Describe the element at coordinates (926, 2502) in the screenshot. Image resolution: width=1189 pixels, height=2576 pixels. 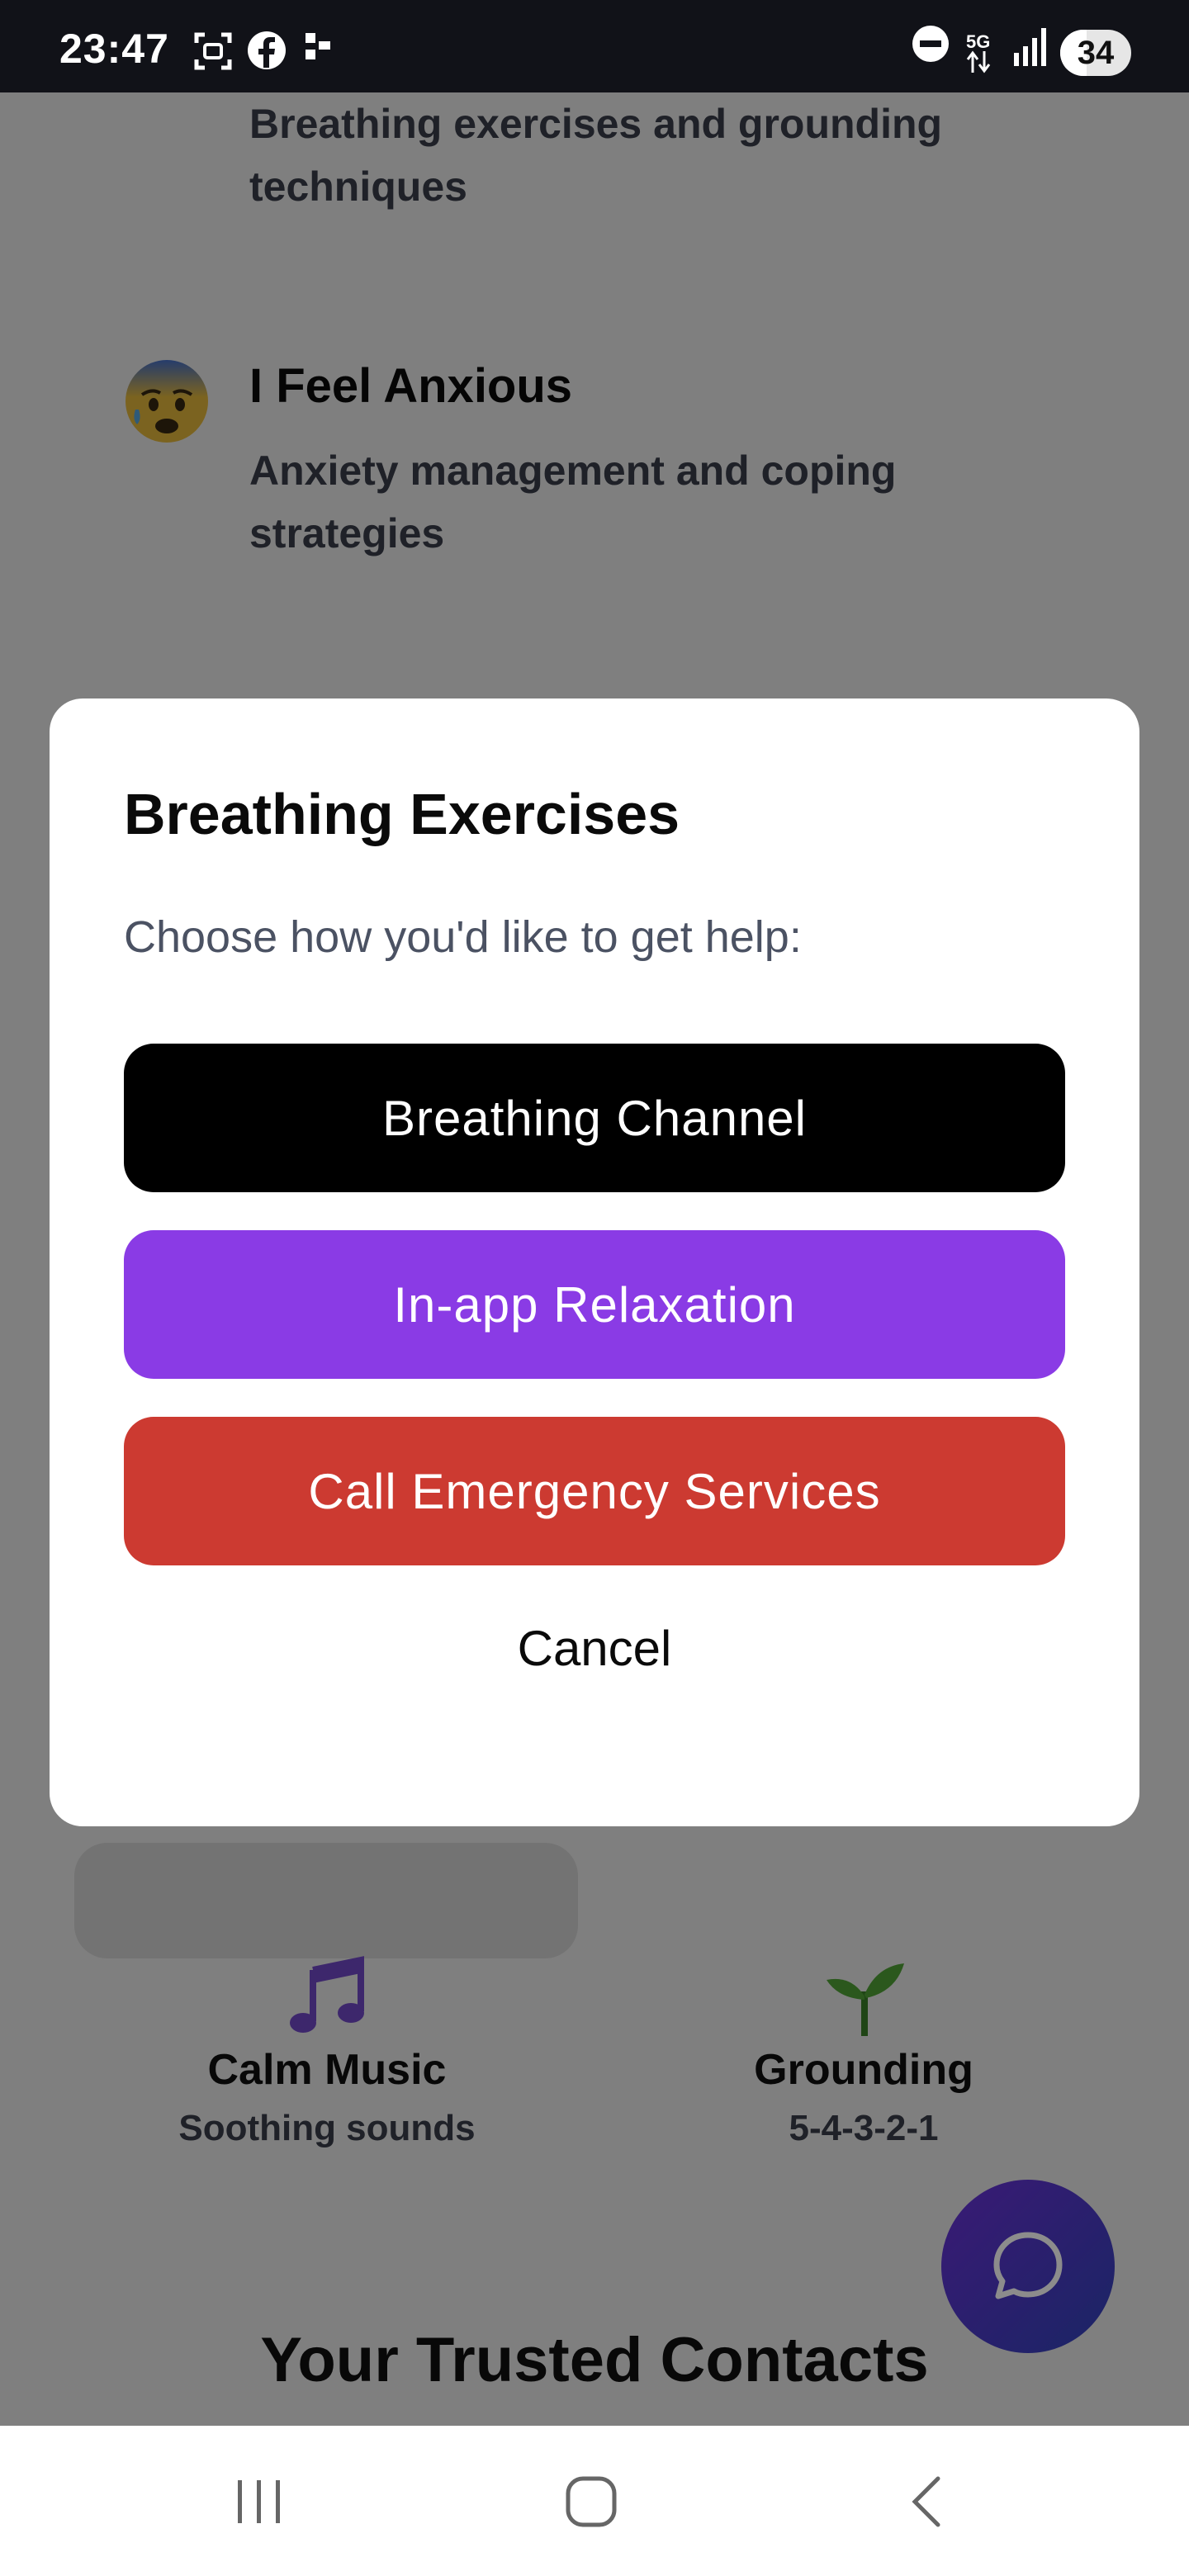
I see `back-icon` at that location.